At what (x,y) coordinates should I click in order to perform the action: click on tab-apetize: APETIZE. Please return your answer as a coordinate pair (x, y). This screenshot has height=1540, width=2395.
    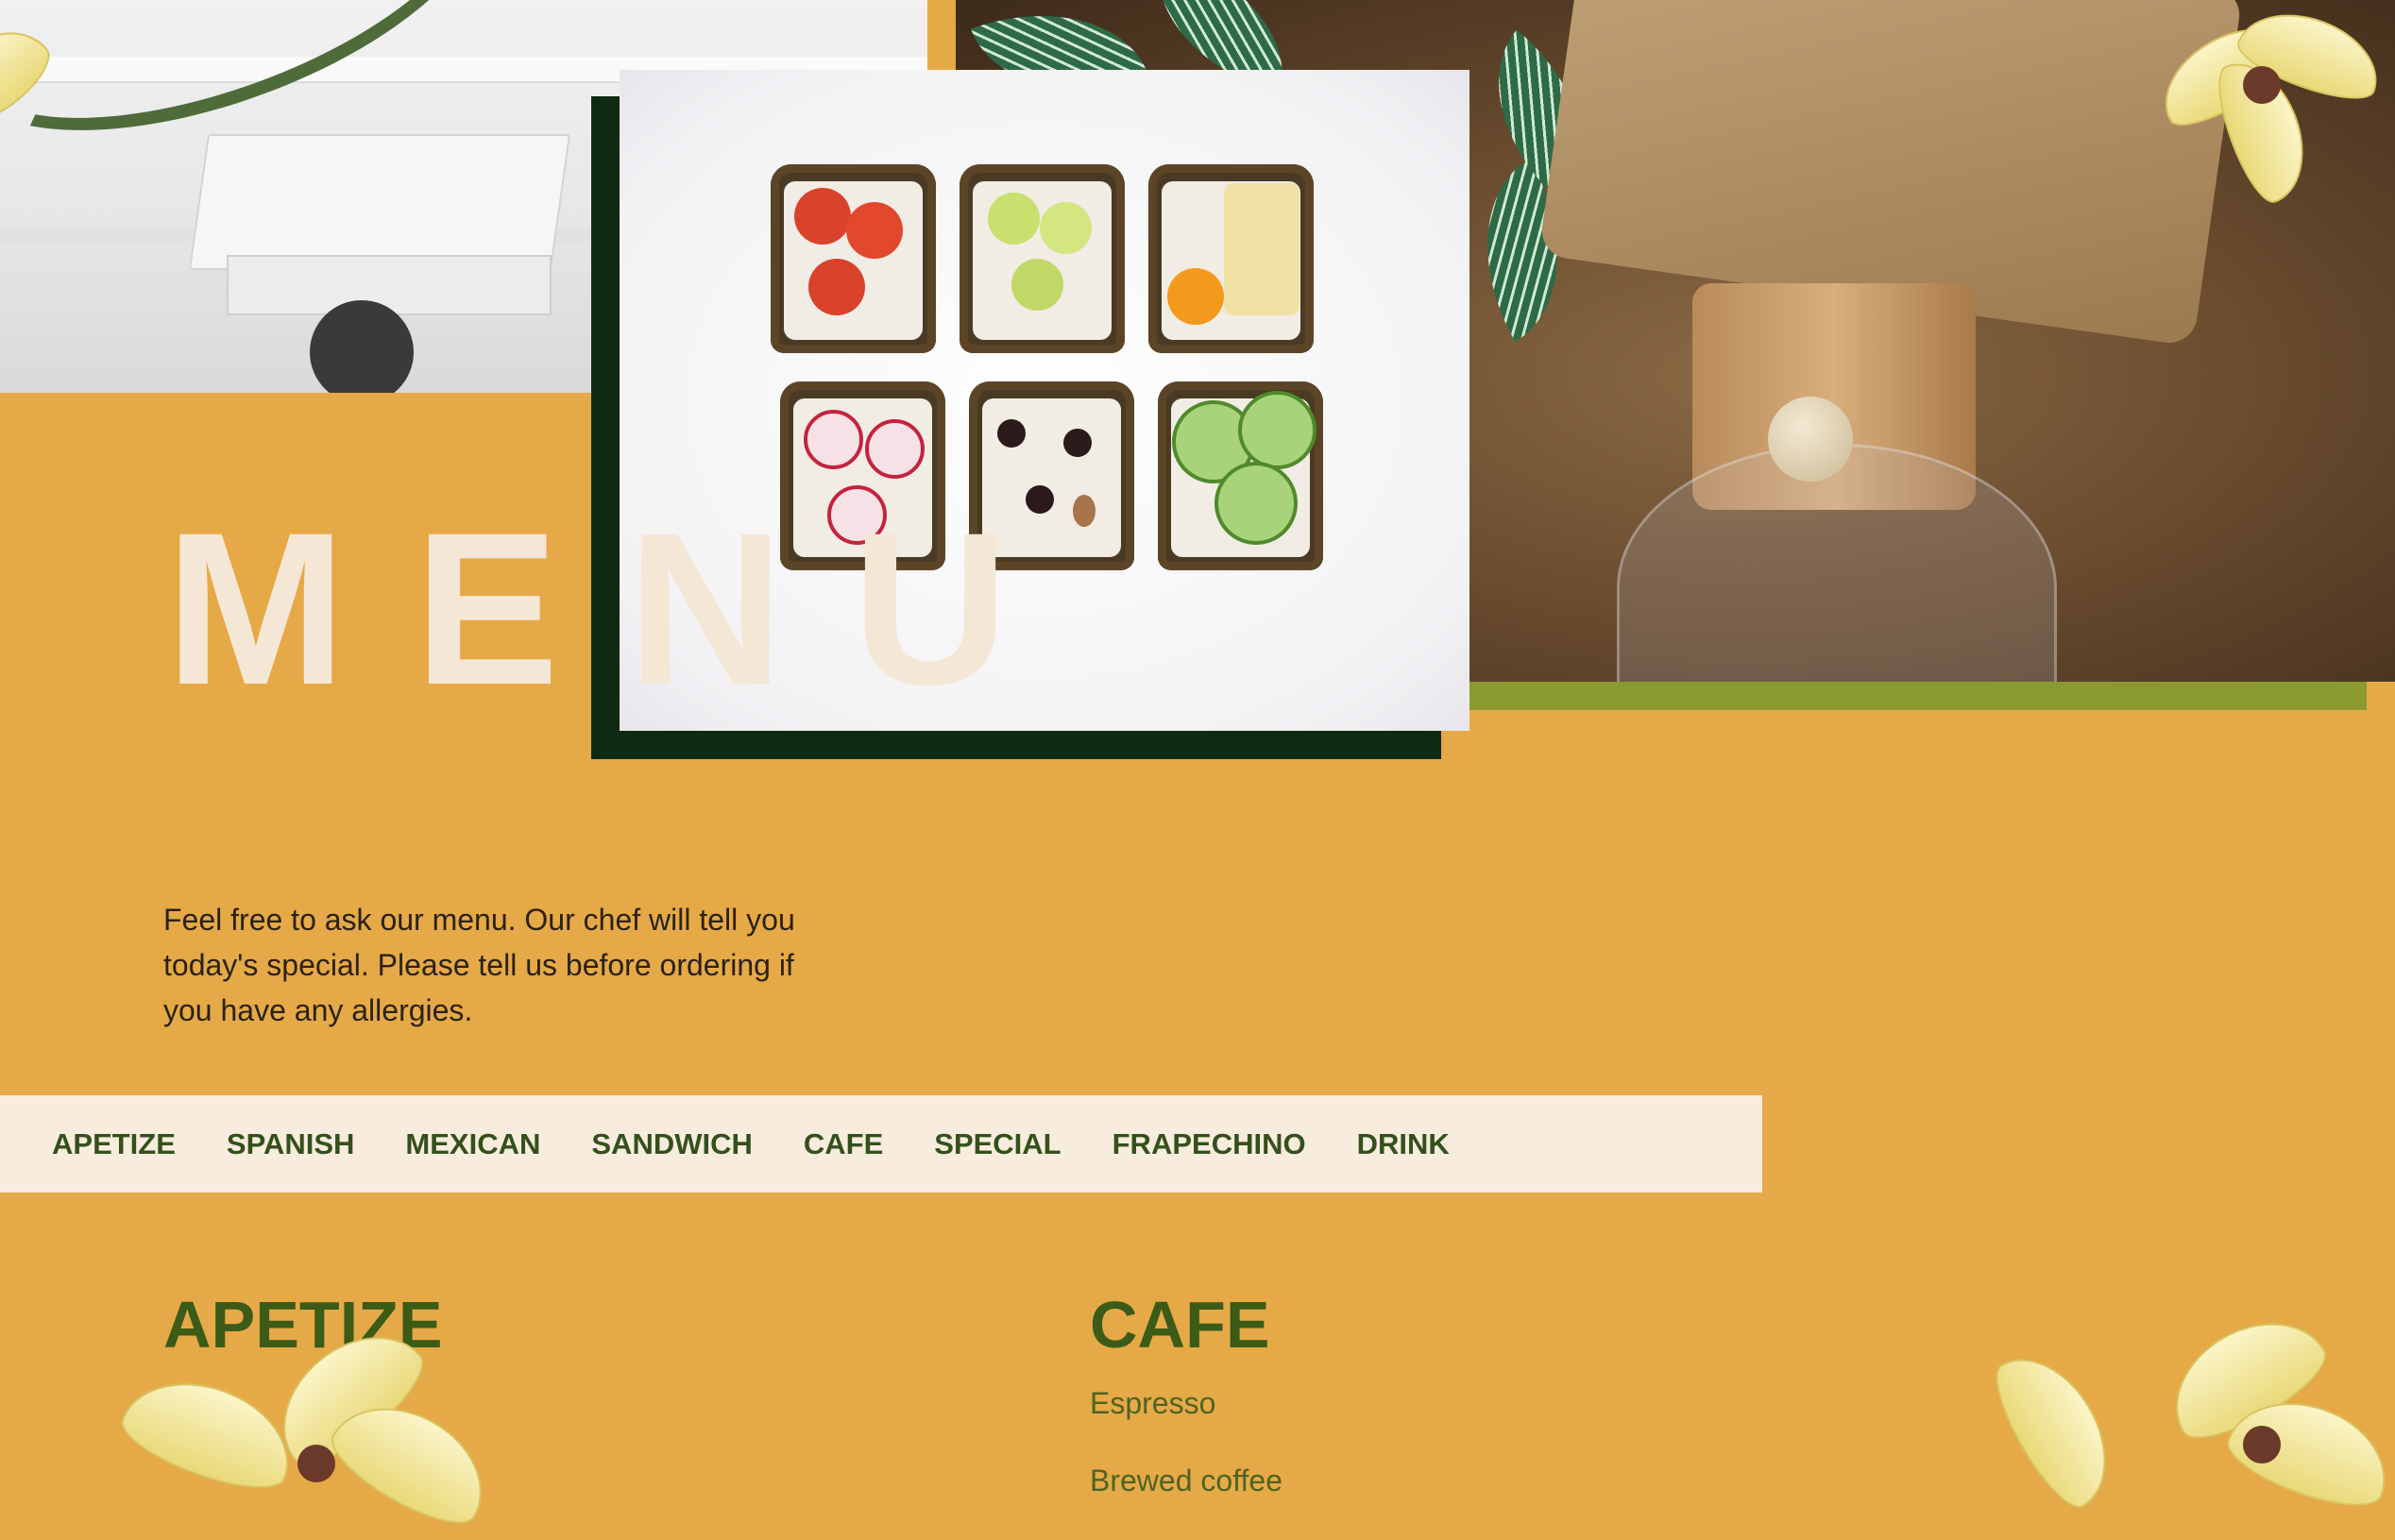
    Looking at the image, I should click on (114, 1144).